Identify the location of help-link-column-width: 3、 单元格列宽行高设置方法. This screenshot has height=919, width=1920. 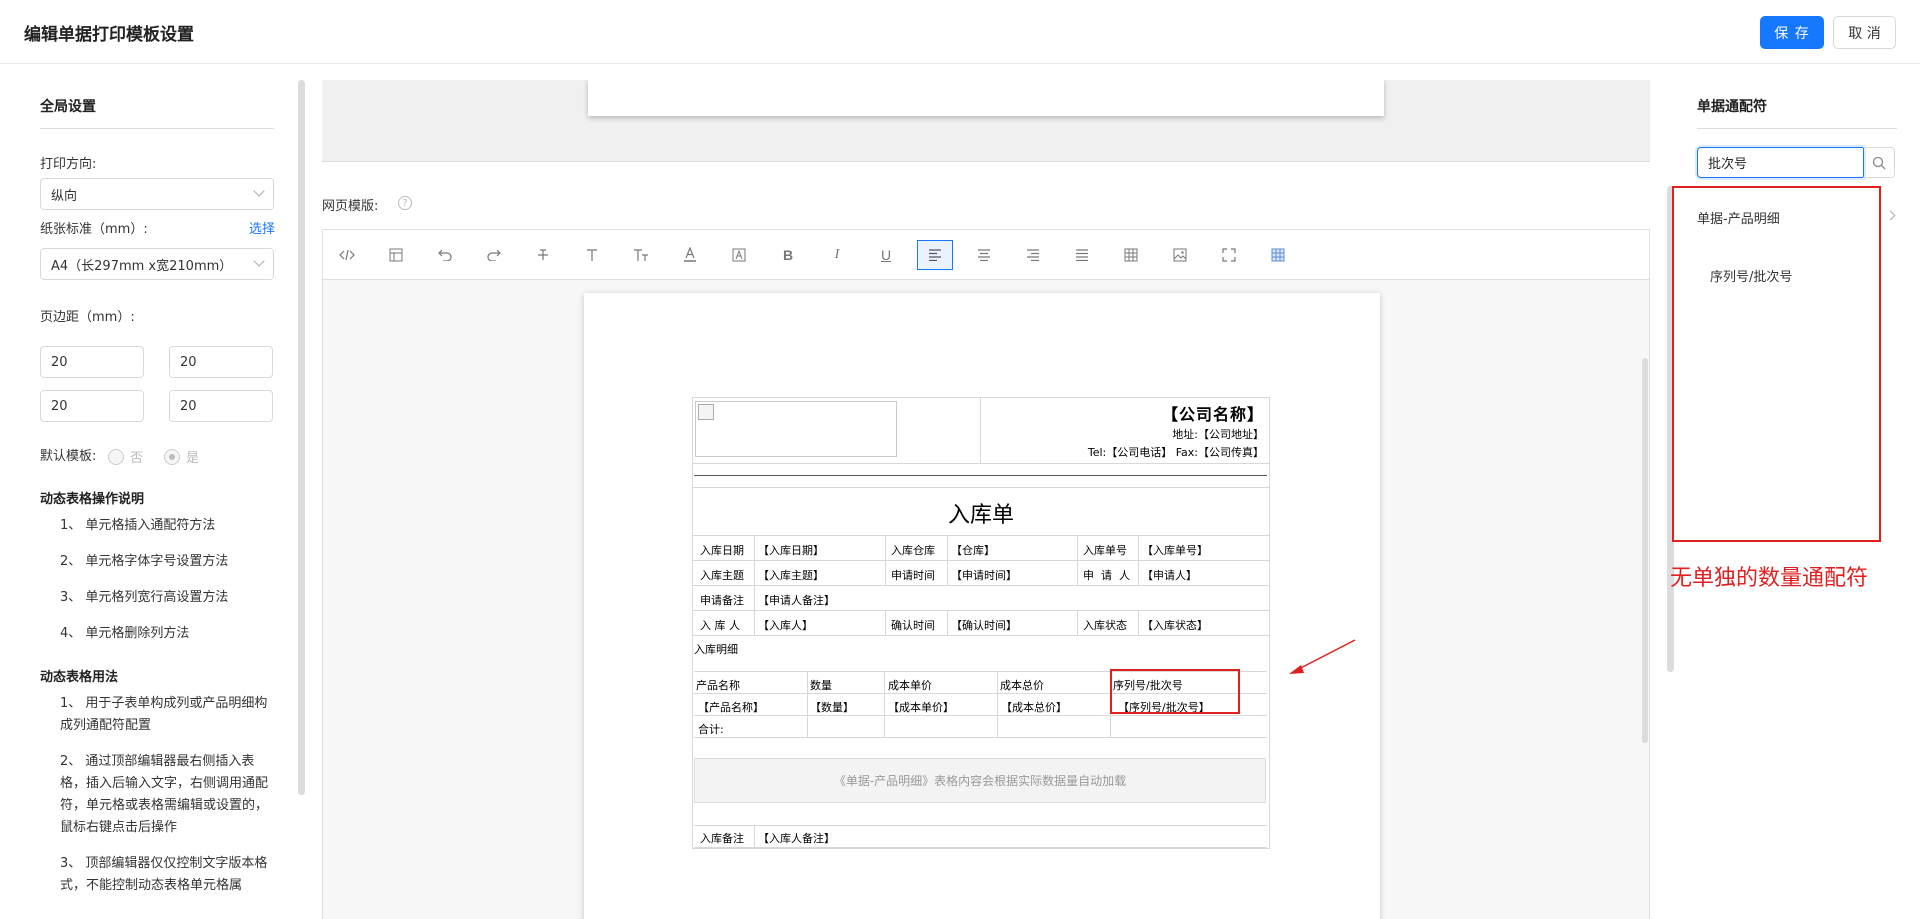
(167, 598).